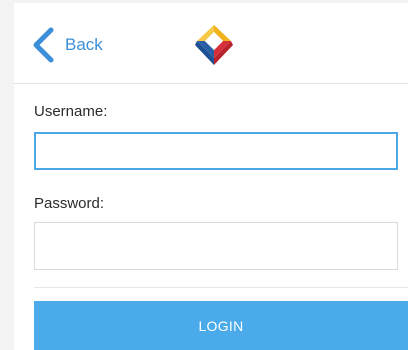 This screenshot has height=350, width=408. I want to click on divider, so click(221, 287).